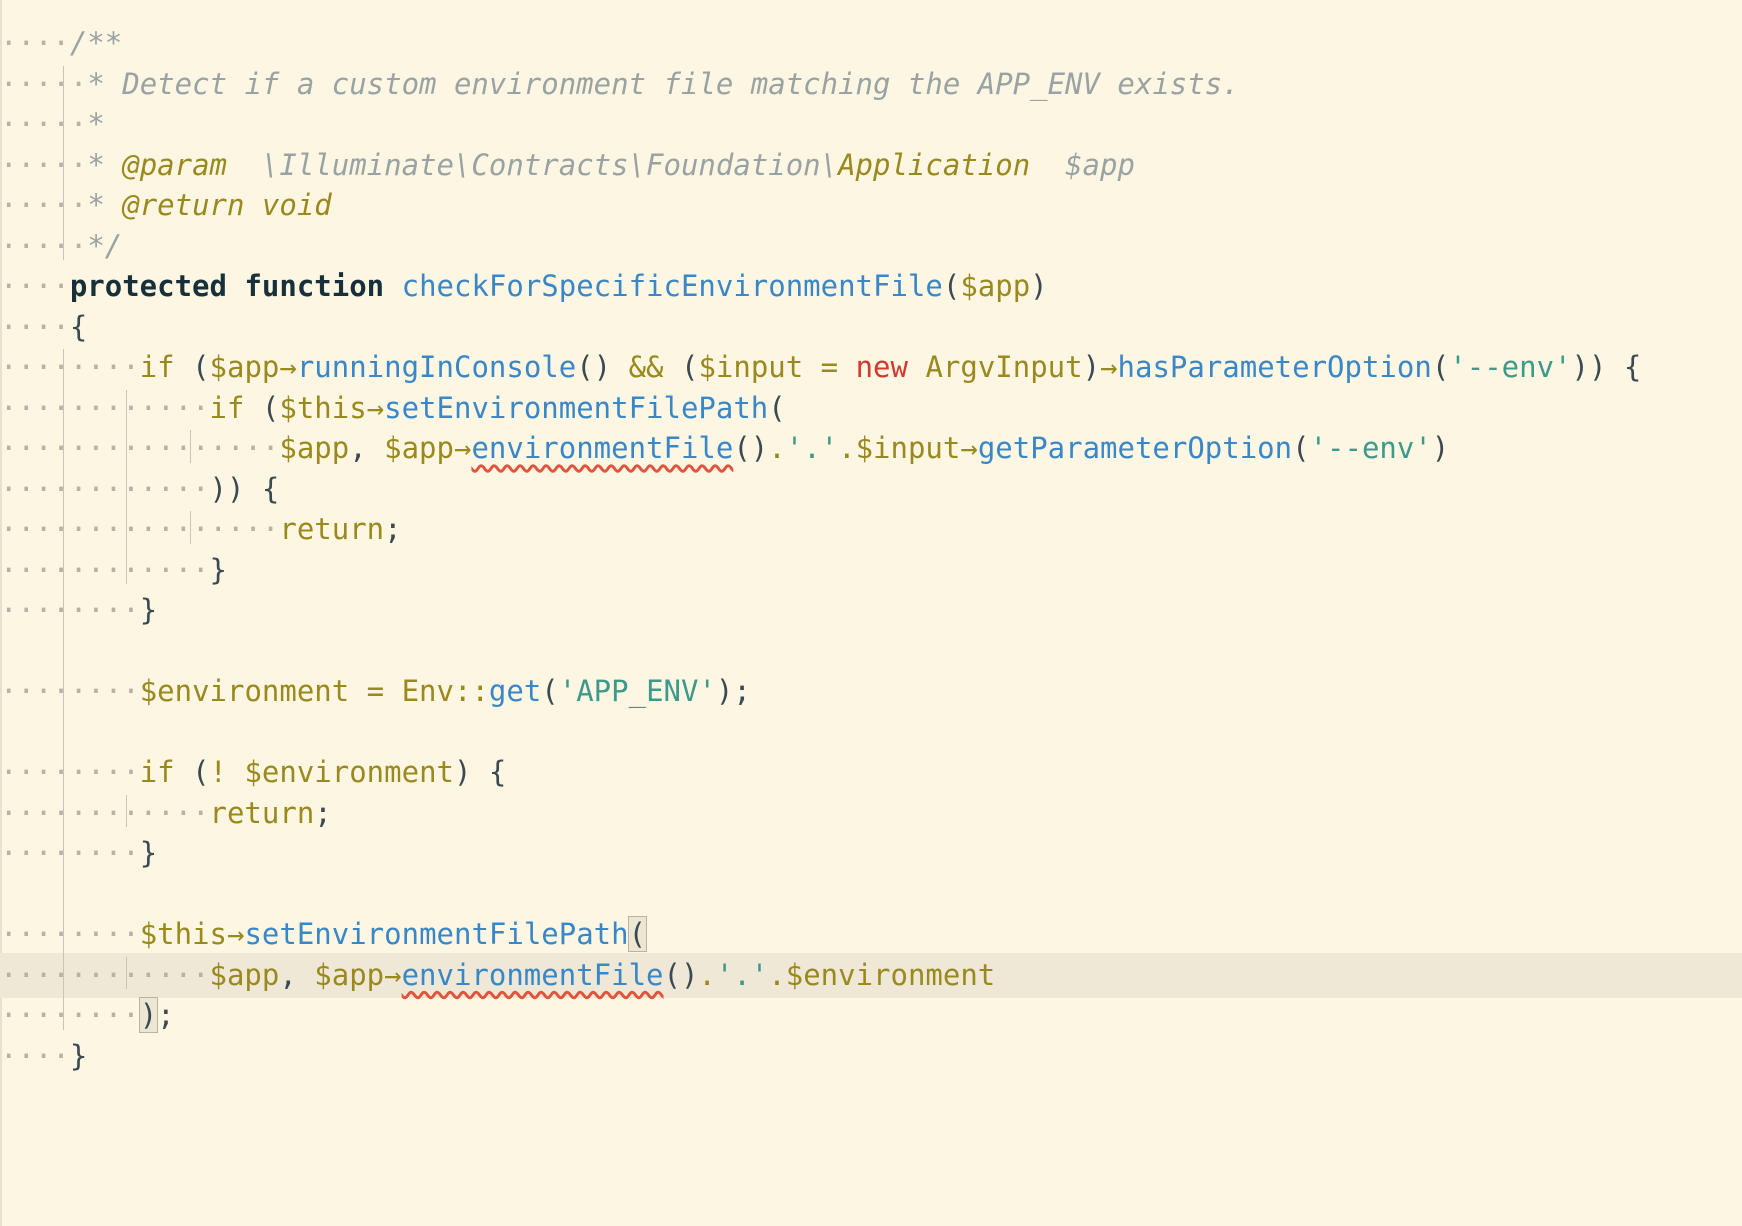 This screenshot has height=1226, width=1742. I want to click on code-token: @return, so click(183, 205).